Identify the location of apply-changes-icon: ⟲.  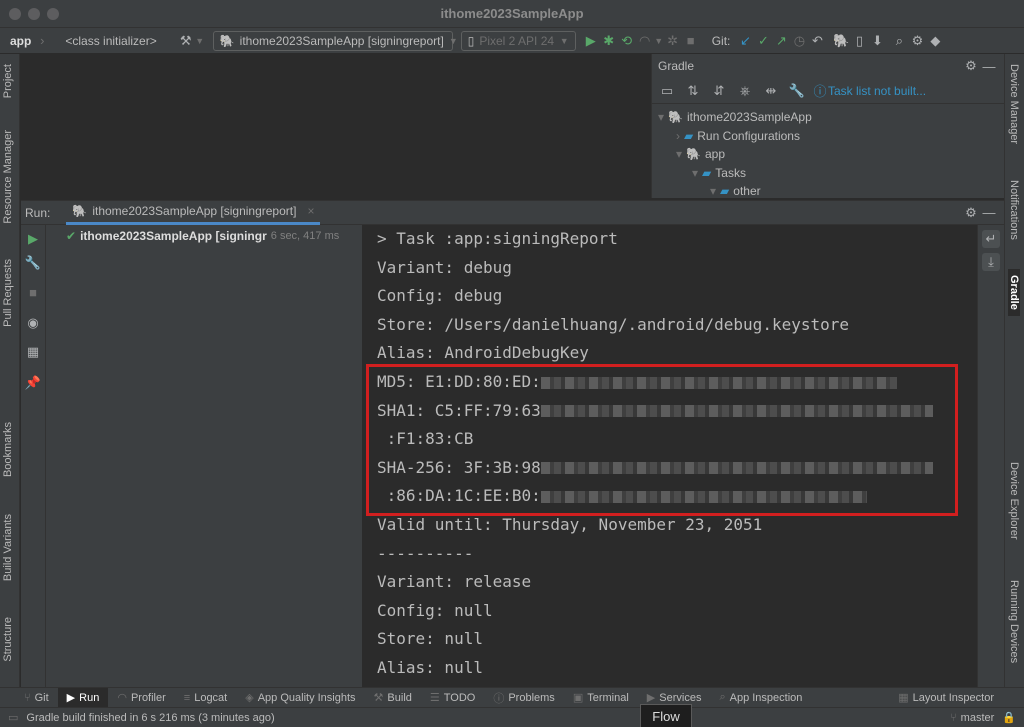
(627, 41).